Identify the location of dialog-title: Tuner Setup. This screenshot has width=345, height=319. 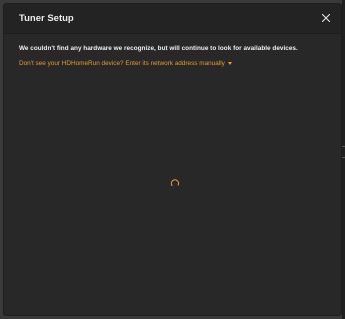
(46, 18).